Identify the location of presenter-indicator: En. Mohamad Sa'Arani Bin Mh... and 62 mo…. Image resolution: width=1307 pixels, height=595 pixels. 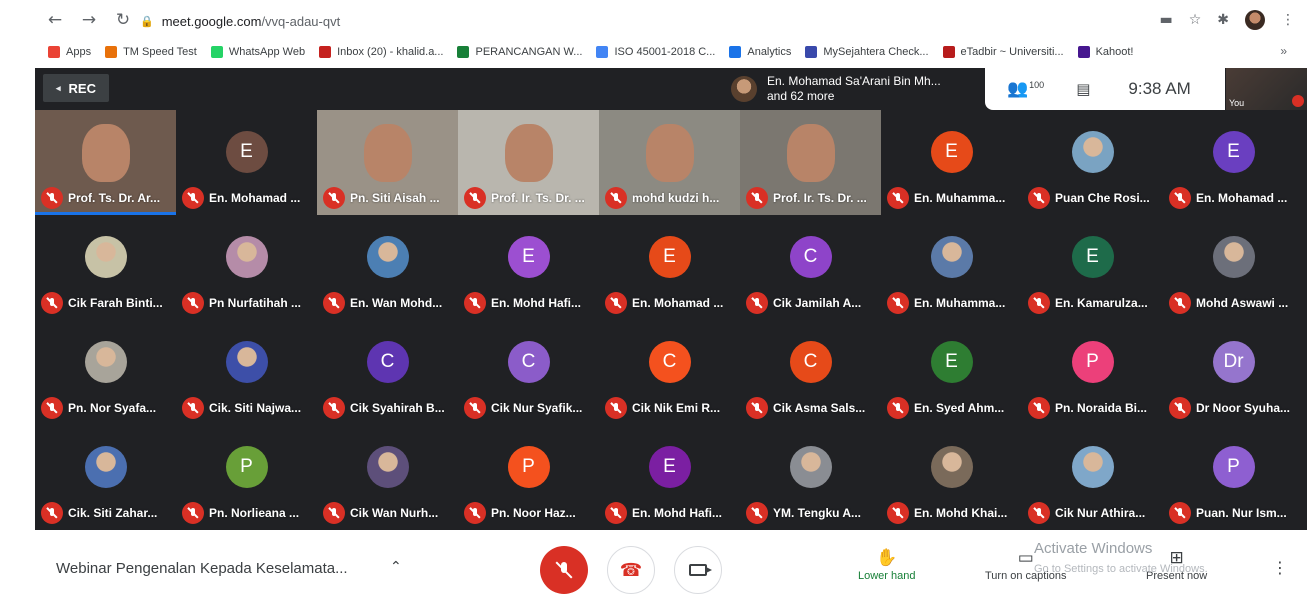
(855, 89).